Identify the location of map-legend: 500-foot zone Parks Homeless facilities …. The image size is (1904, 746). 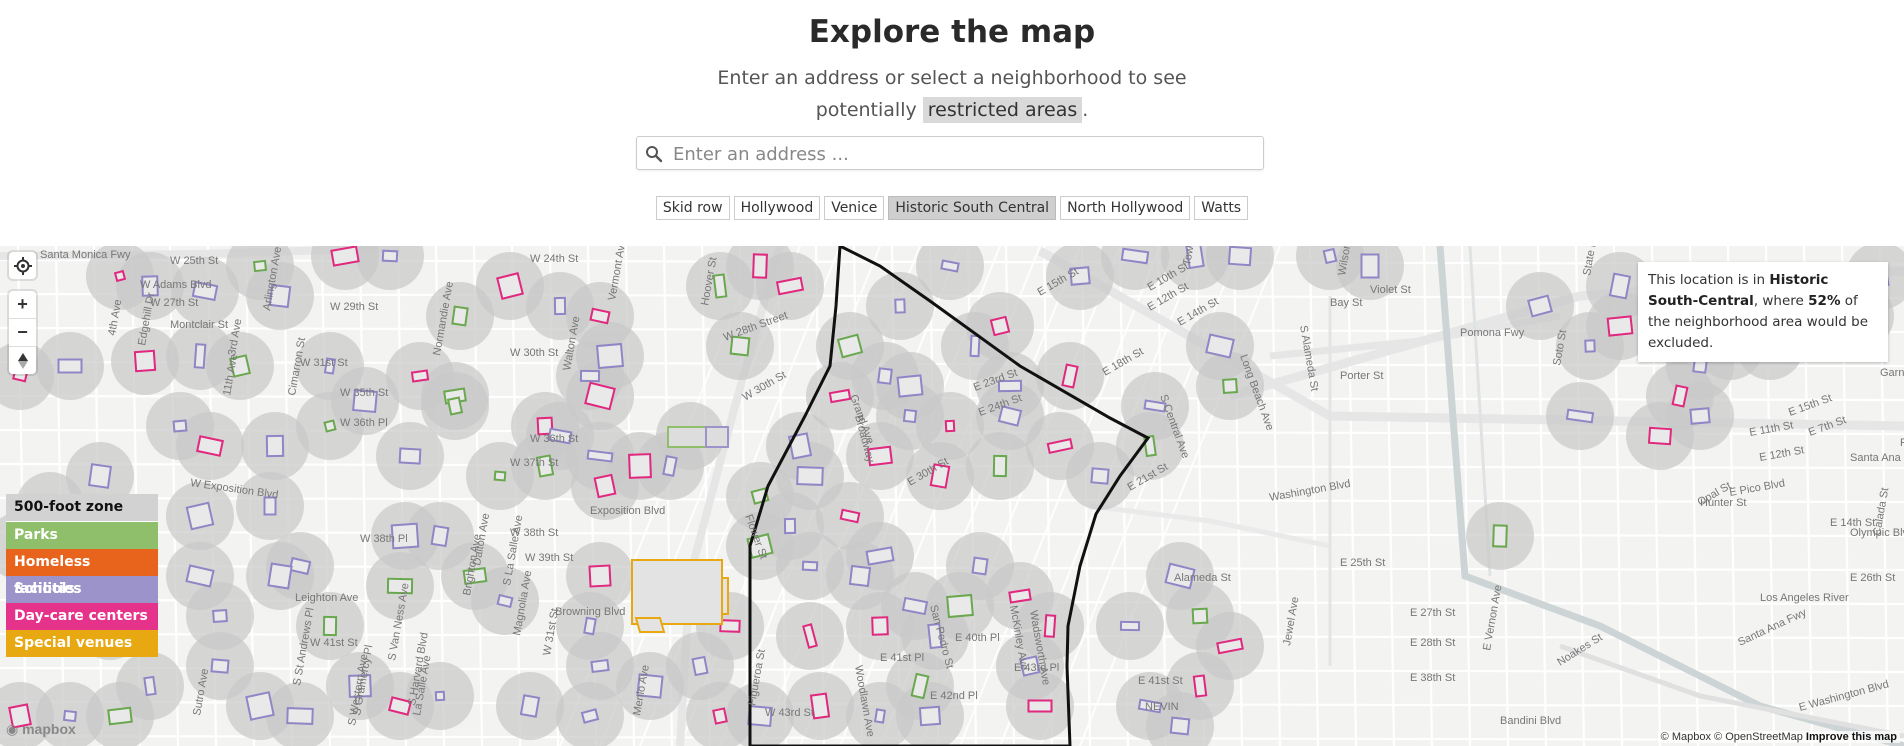
(82, 575).